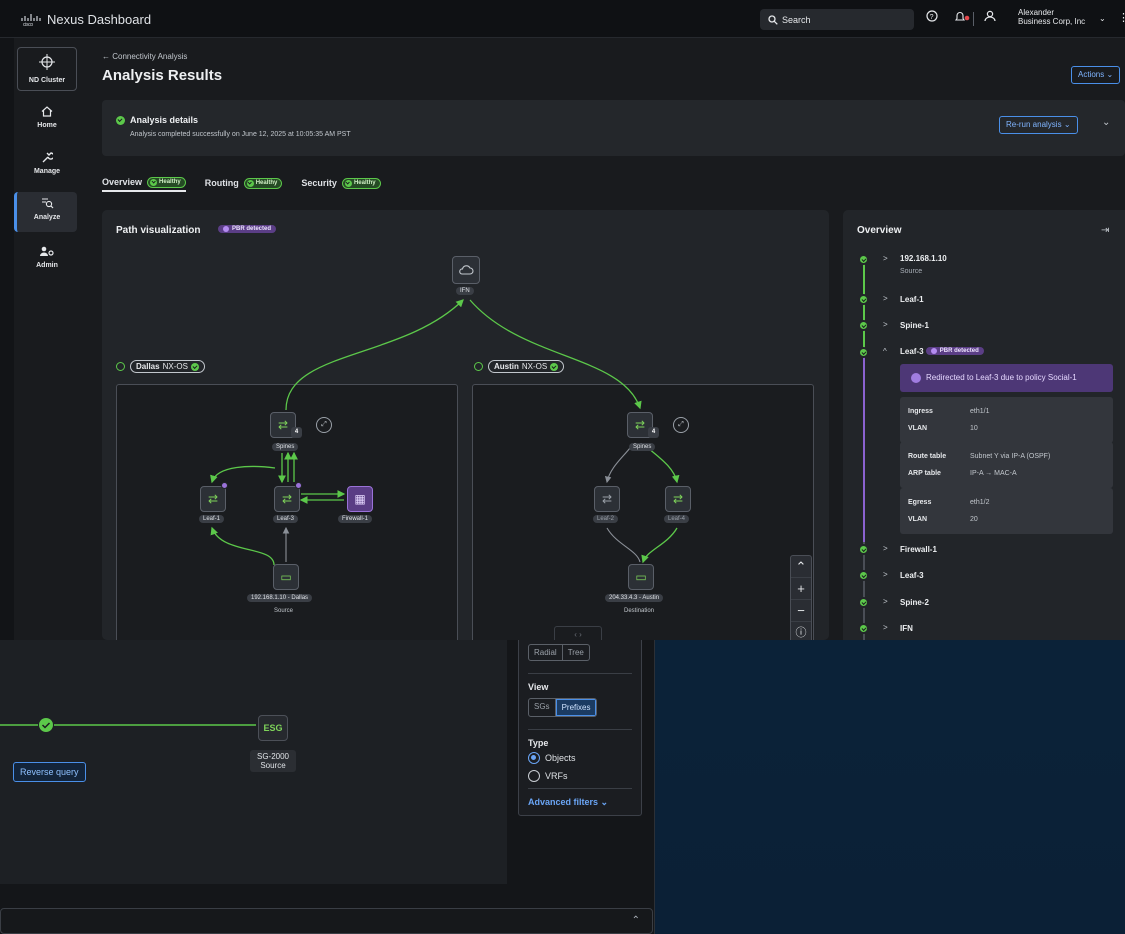 The width and height of the screenshot is (1125, 934). I want to click on collapse-icon: ⌃, so click(801, 567).